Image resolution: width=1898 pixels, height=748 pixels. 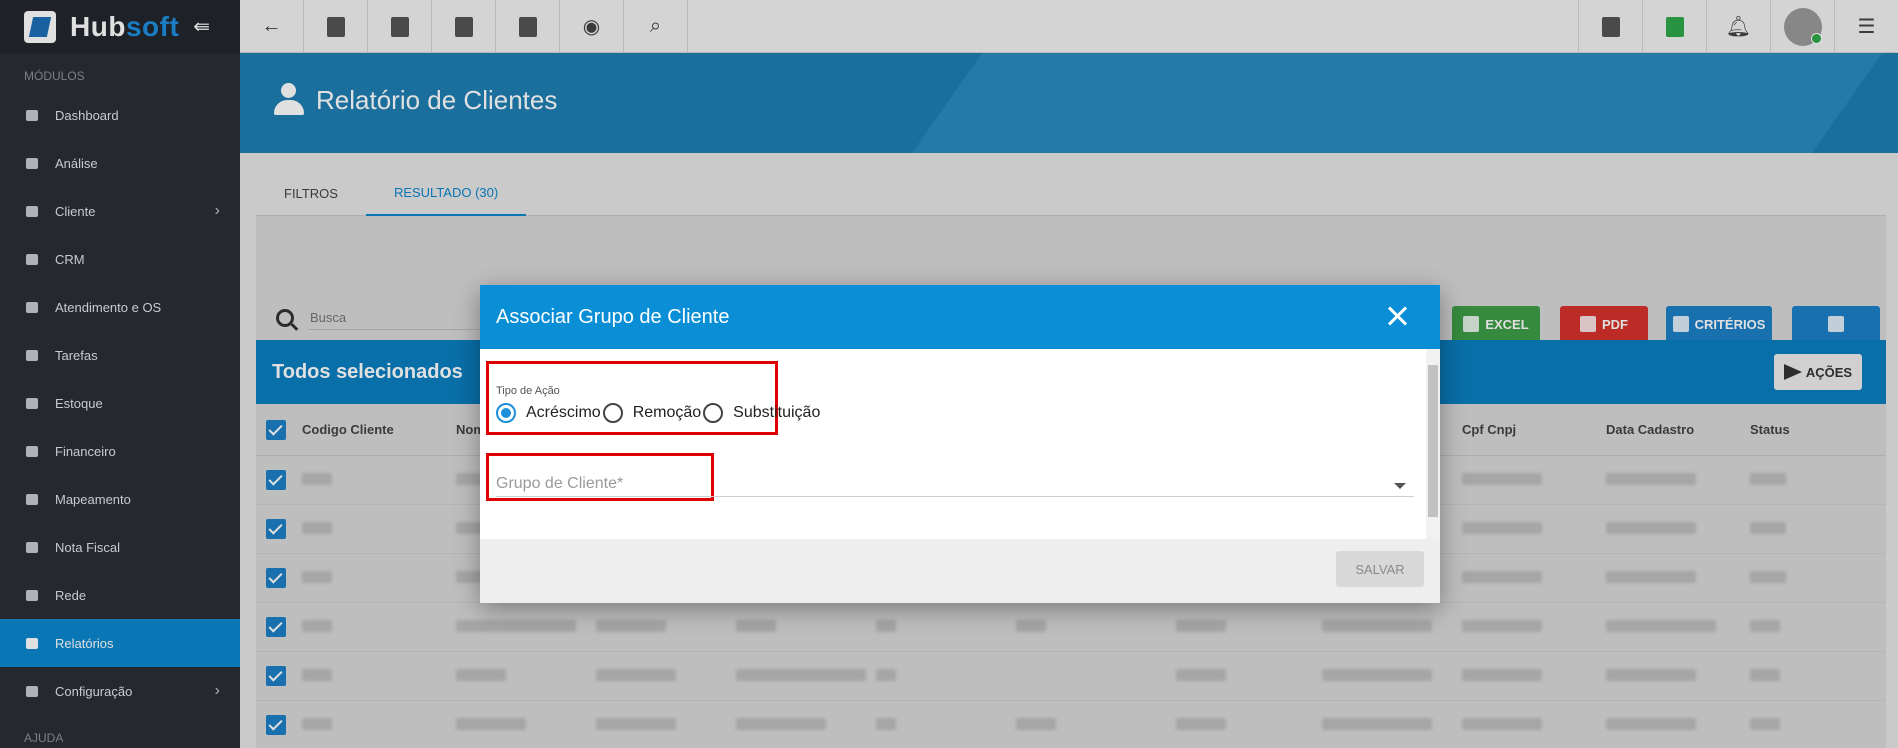 I want to click on radio-remocao: Remoção, so click(x=651, y=413).